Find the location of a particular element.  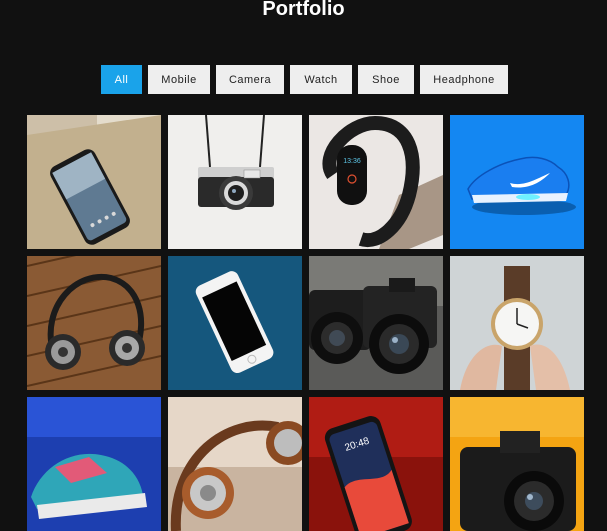

filter-bar: All Mobile Camera Watch Shoe Headphone is located at coordinates (304, 79).